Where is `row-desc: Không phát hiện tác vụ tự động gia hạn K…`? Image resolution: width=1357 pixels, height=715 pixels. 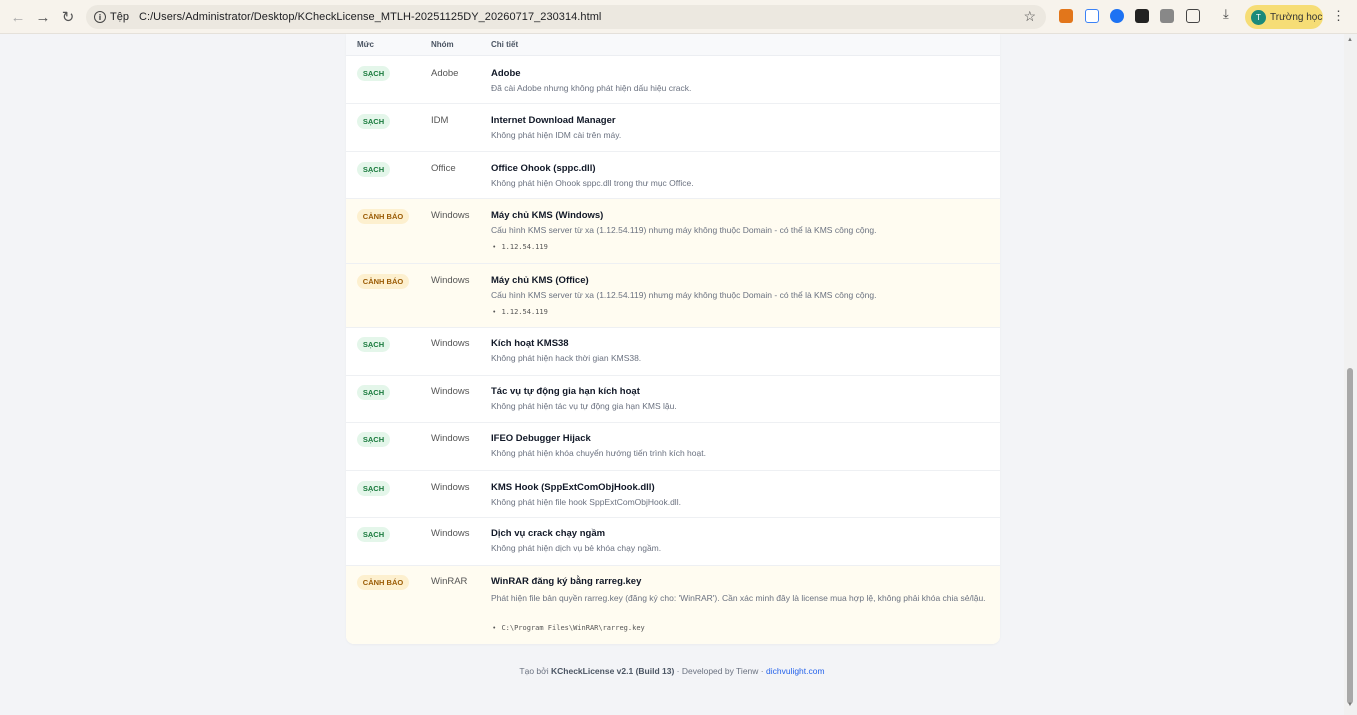 row-desc: Không phát hiện tác vụ tự động gia hạn K… is located at coordinates (584, 406).